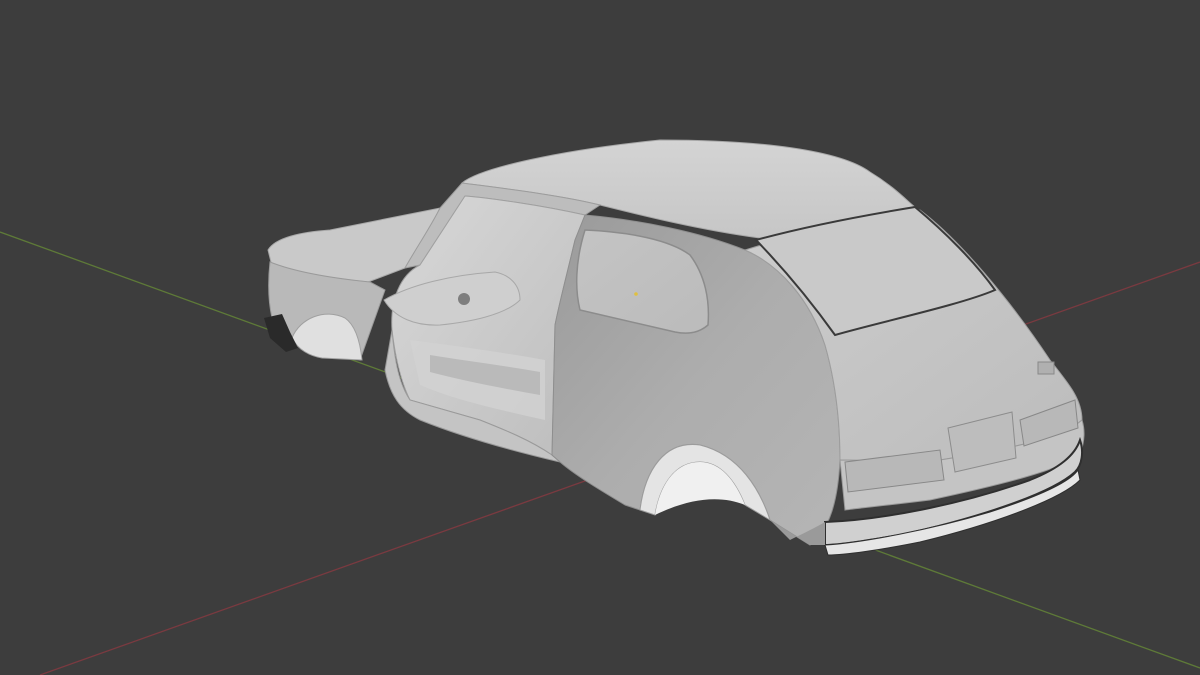 The height and width of the screenshot is (675, 1200). I want to click on rear-badge-icon, so click(1046, 368).